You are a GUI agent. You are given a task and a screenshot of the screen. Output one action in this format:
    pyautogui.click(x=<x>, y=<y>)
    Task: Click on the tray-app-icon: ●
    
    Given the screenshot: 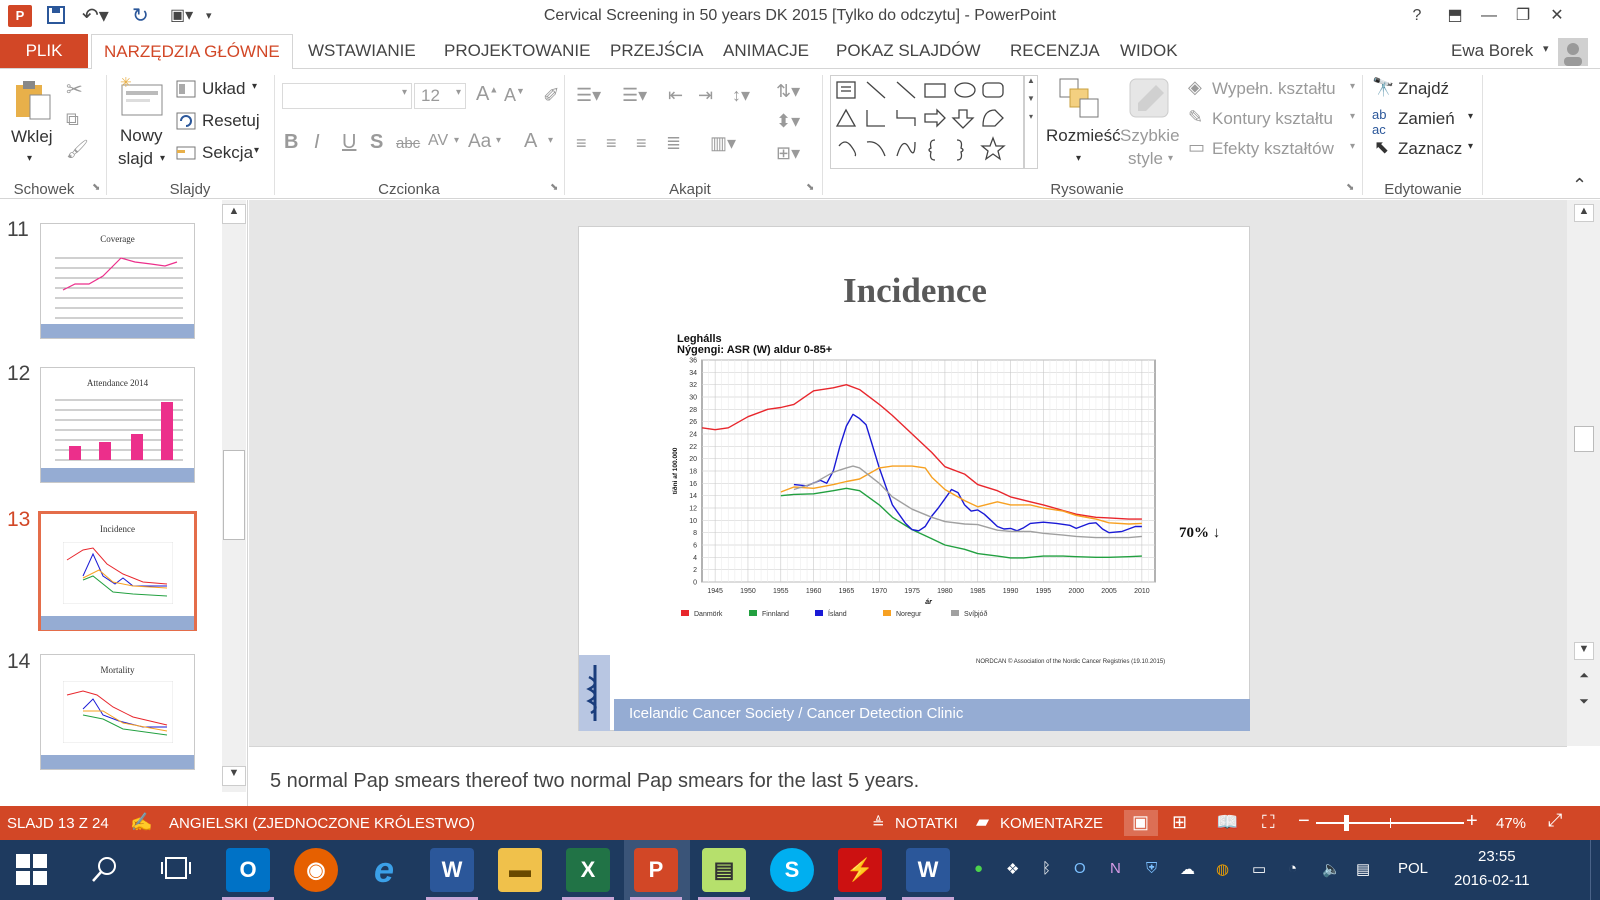 What is the action you would take?
    pyautogui.click(x=978, y=868)
    